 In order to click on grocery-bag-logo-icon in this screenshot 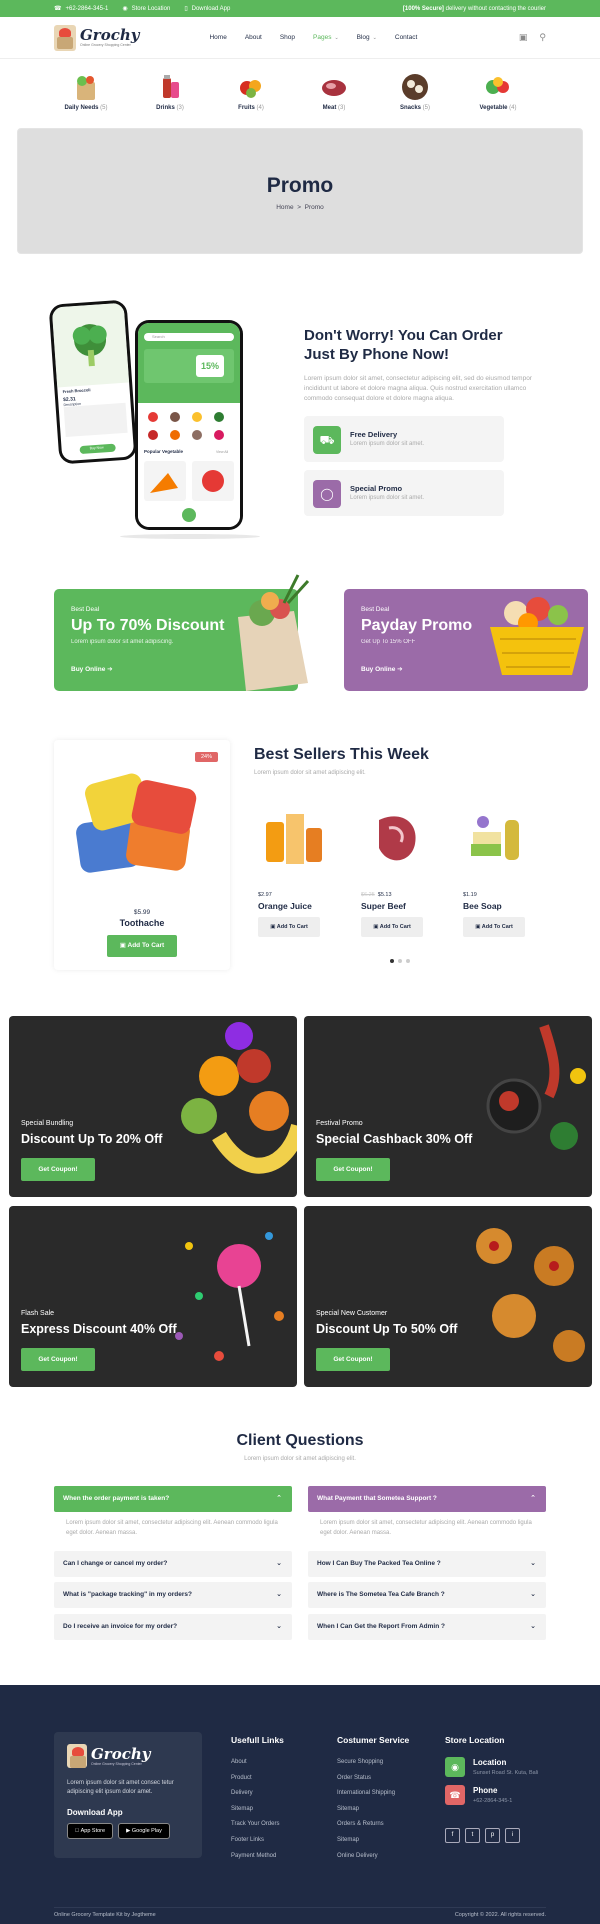, I will do `click(77, 1756)`.